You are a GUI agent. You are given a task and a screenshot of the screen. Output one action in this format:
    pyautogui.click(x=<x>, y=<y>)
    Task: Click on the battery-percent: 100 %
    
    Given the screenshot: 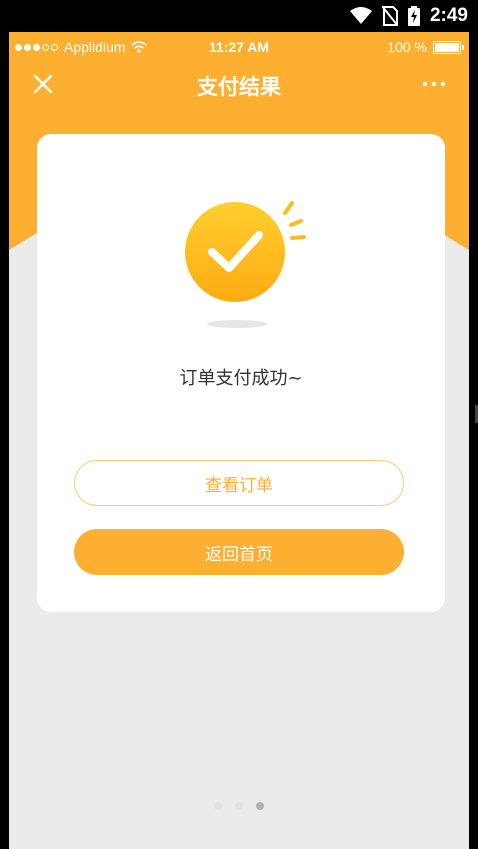 What is the action you would take?
    pyautogui.click(x=407, y=47)
    